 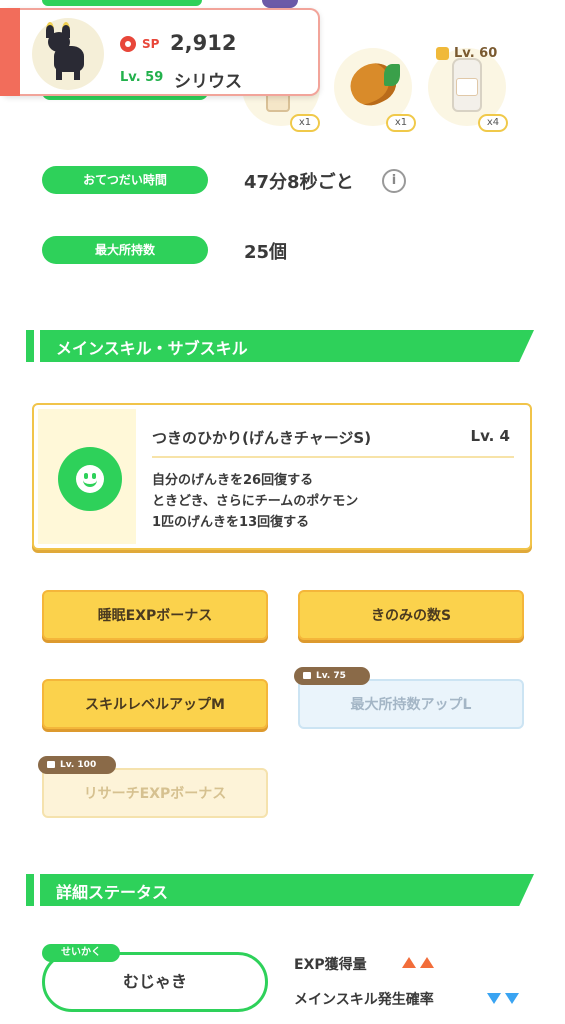 What do you see at coordinates (142, 77) in the screenshot?
I see `pokemon-level: Lv. 59` at bounding box center [142, 77].